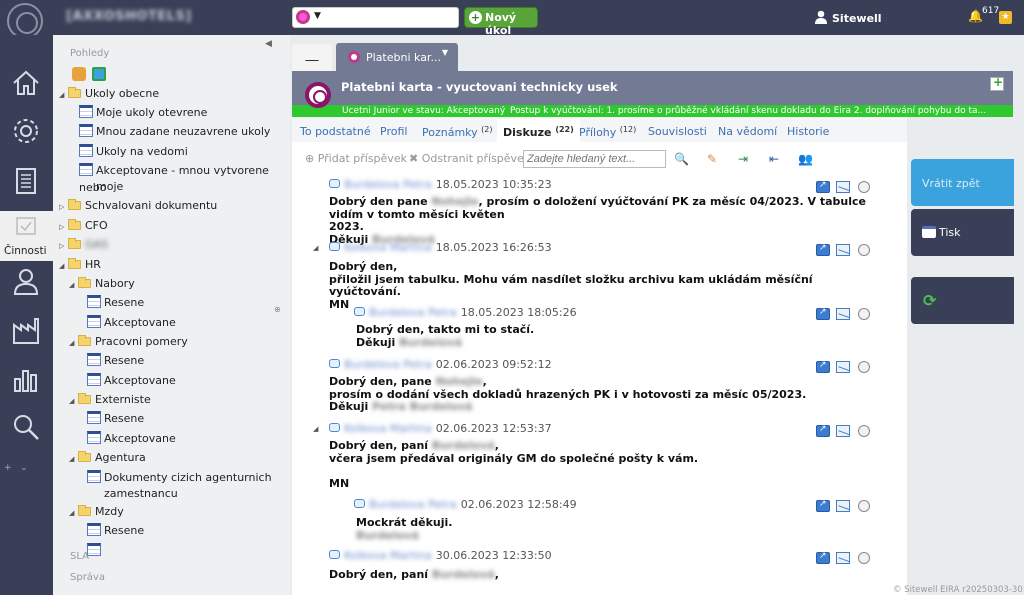 This screenshot has width=1024, height=595. What do you see at coordinates (26, 427) in the screenshot?
I see `search-icon` at bounding box center [26, 427].